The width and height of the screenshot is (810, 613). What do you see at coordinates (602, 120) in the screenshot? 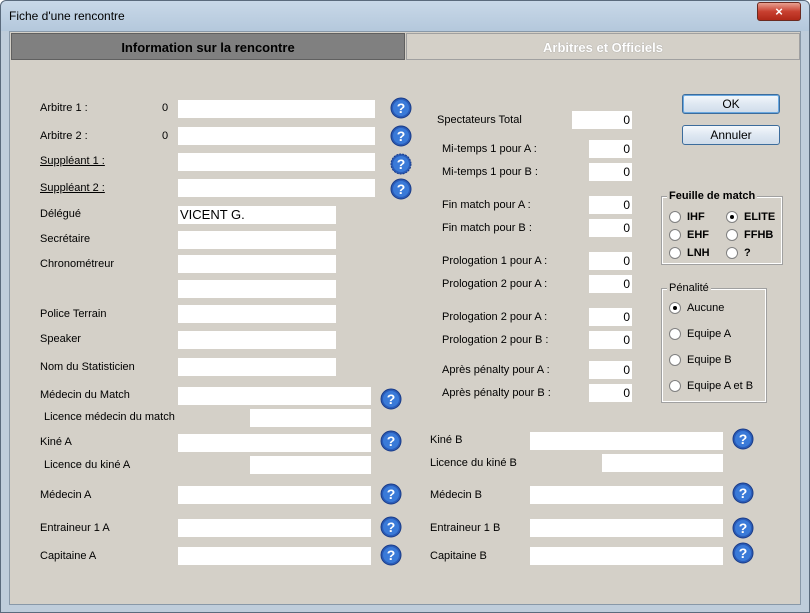
I see `spectateurs-field: 0` at bounding box center [602, 120].